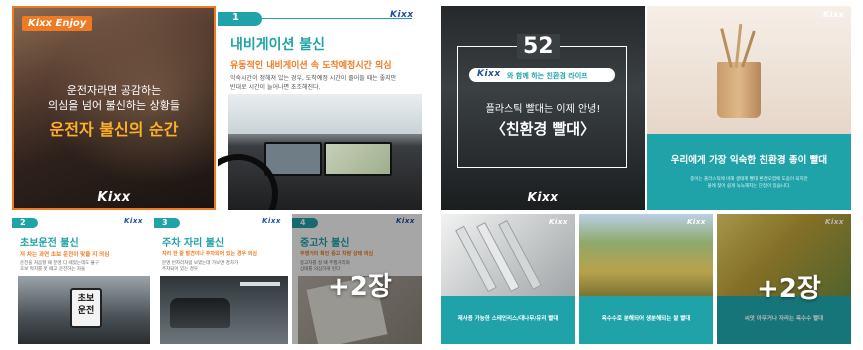 This screenshot has width=863, height=350. I want to click on card-highlight: 자리 한 줄 발견이나 주차되어 있는 경우 의심, so click(209, 254).